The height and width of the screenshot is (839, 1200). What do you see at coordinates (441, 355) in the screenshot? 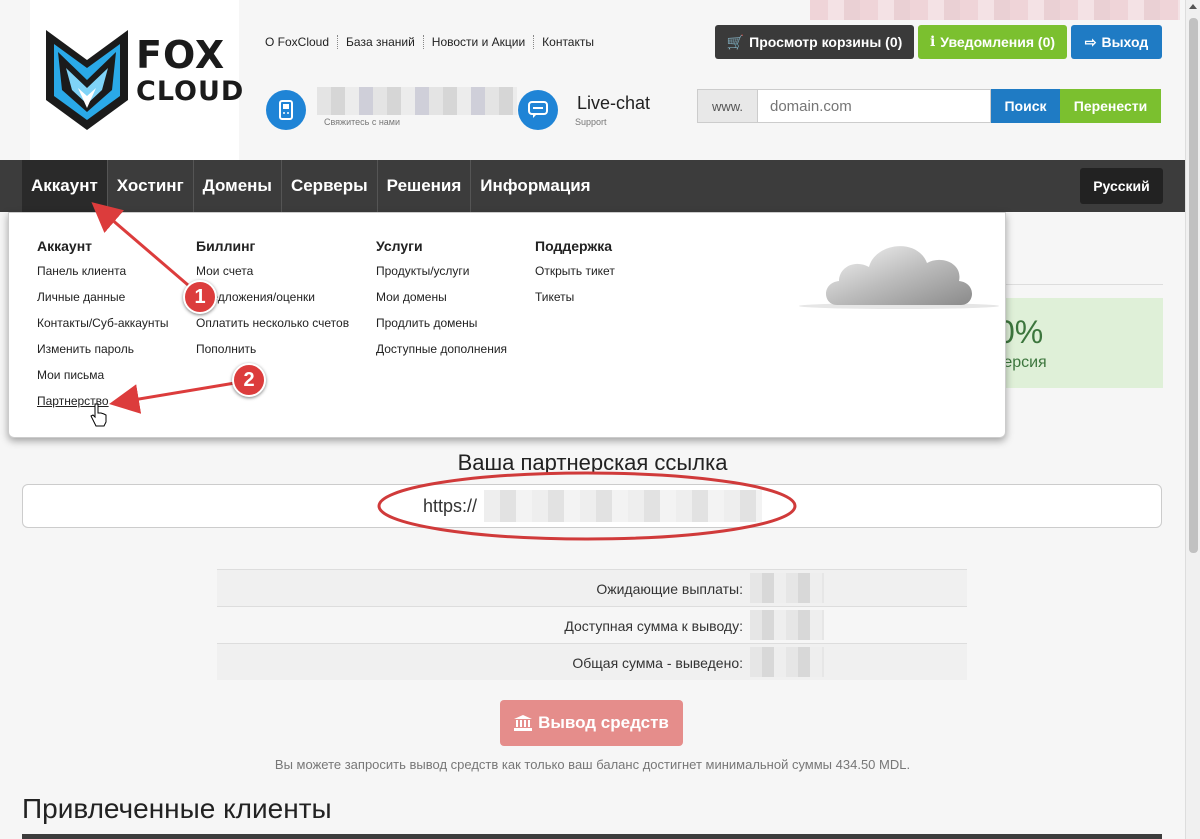
I see `menu-addons: Доступные дополнения` at bounding box center [441, 355].